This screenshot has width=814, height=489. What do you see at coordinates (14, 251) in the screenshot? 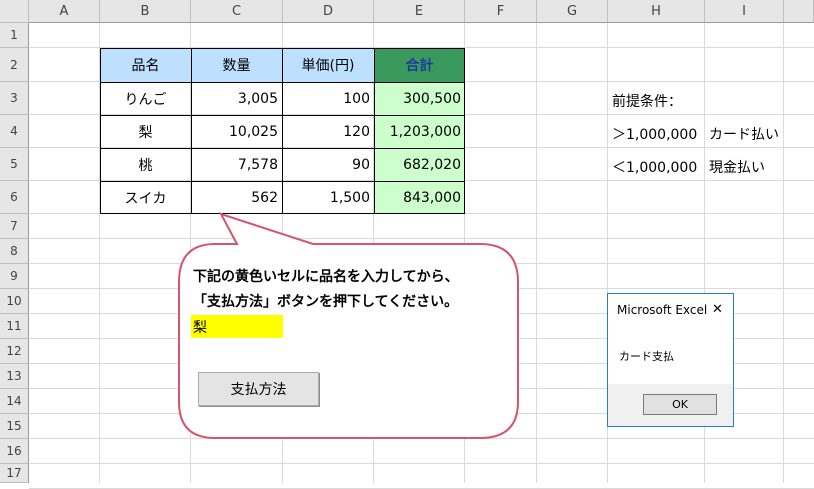
I see `row-header: 8` at bounding box center [14, 251].